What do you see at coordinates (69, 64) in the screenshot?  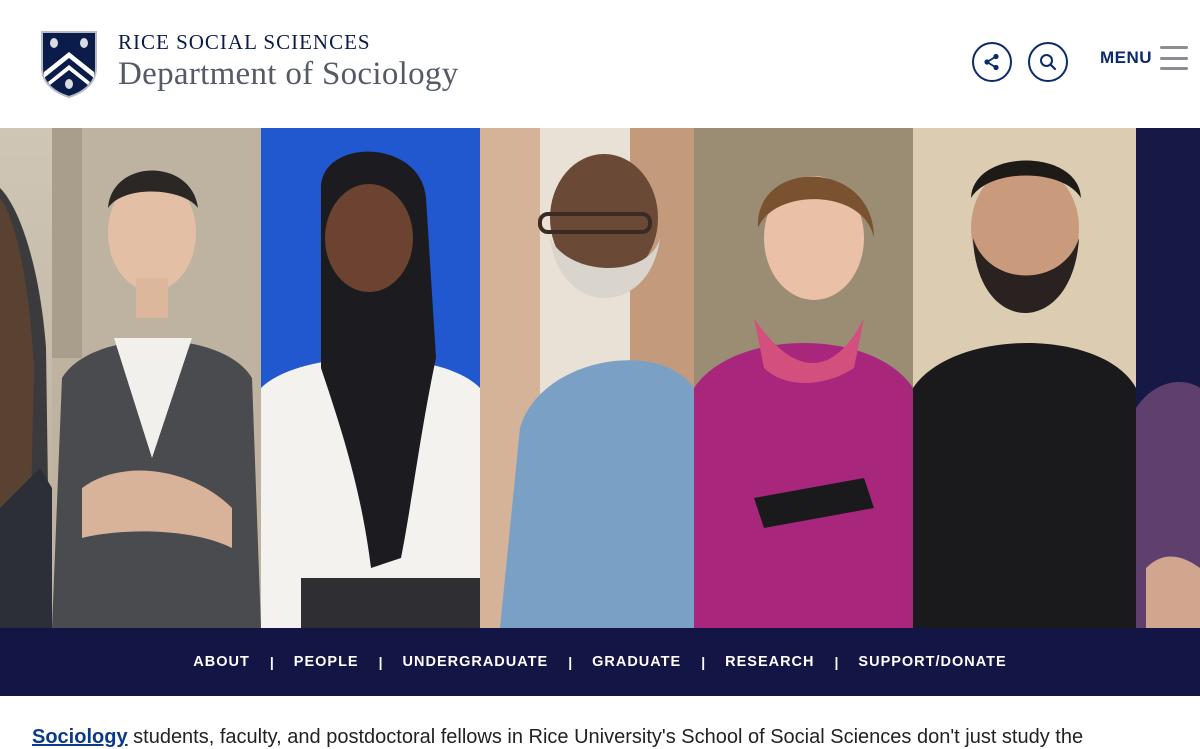 I see `rice-shield-icon` at bounding box center [69, 64].